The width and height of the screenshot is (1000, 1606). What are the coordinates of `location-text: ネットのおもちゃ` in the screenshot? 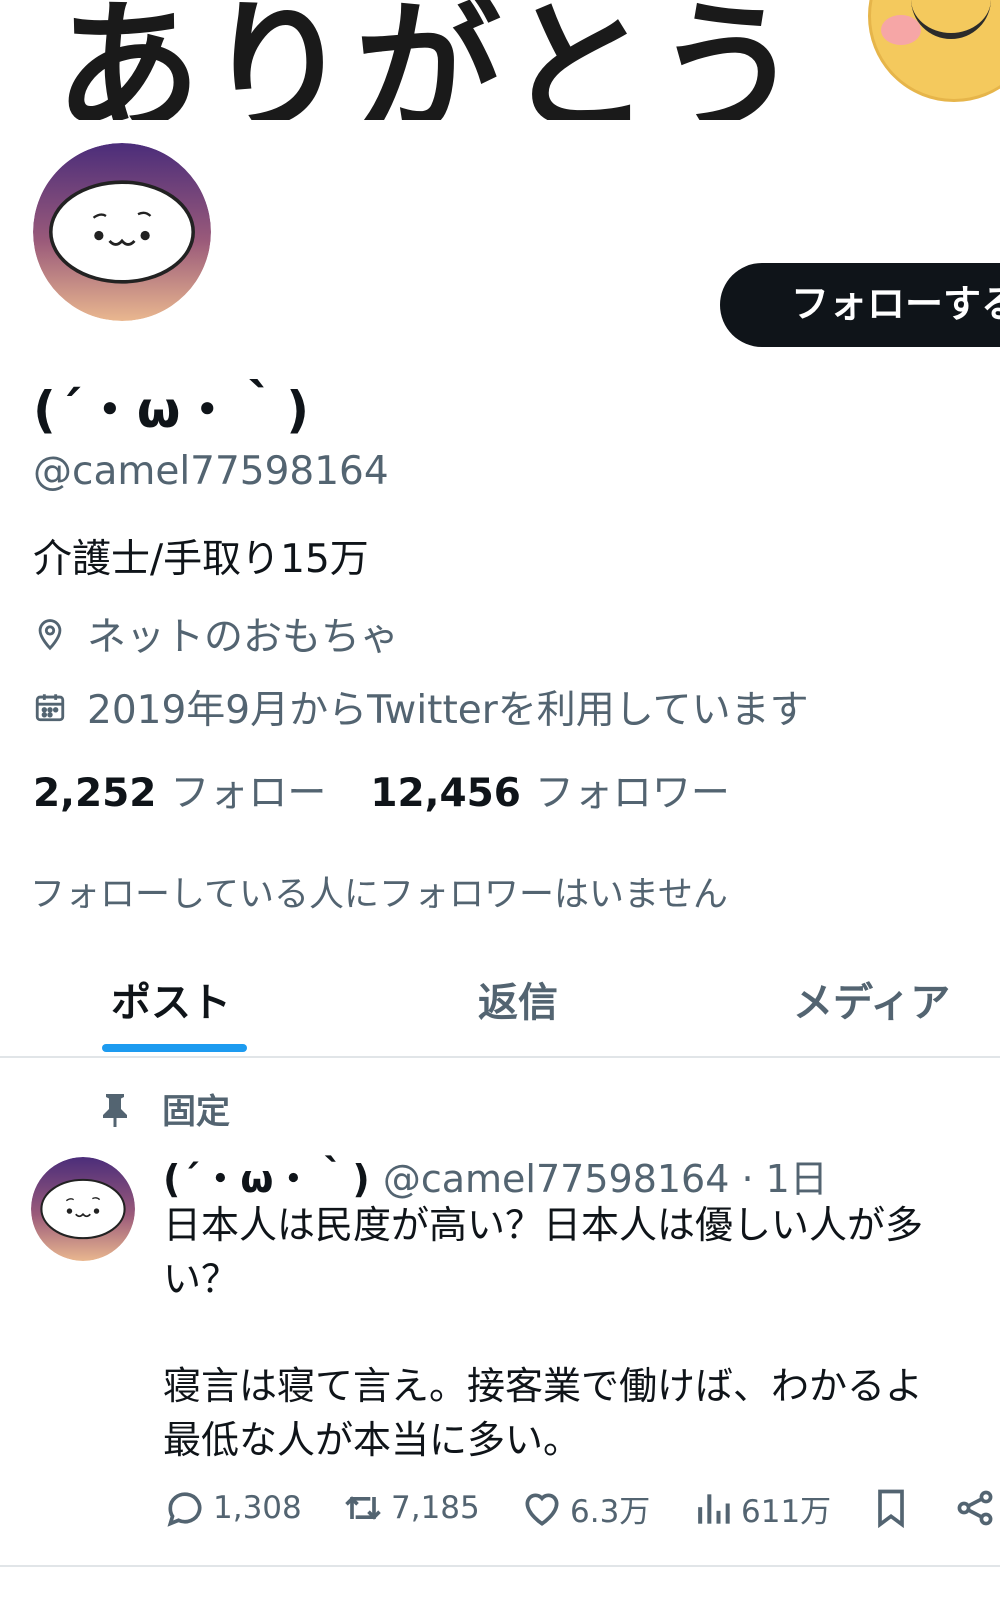 It's located at (243, 637).